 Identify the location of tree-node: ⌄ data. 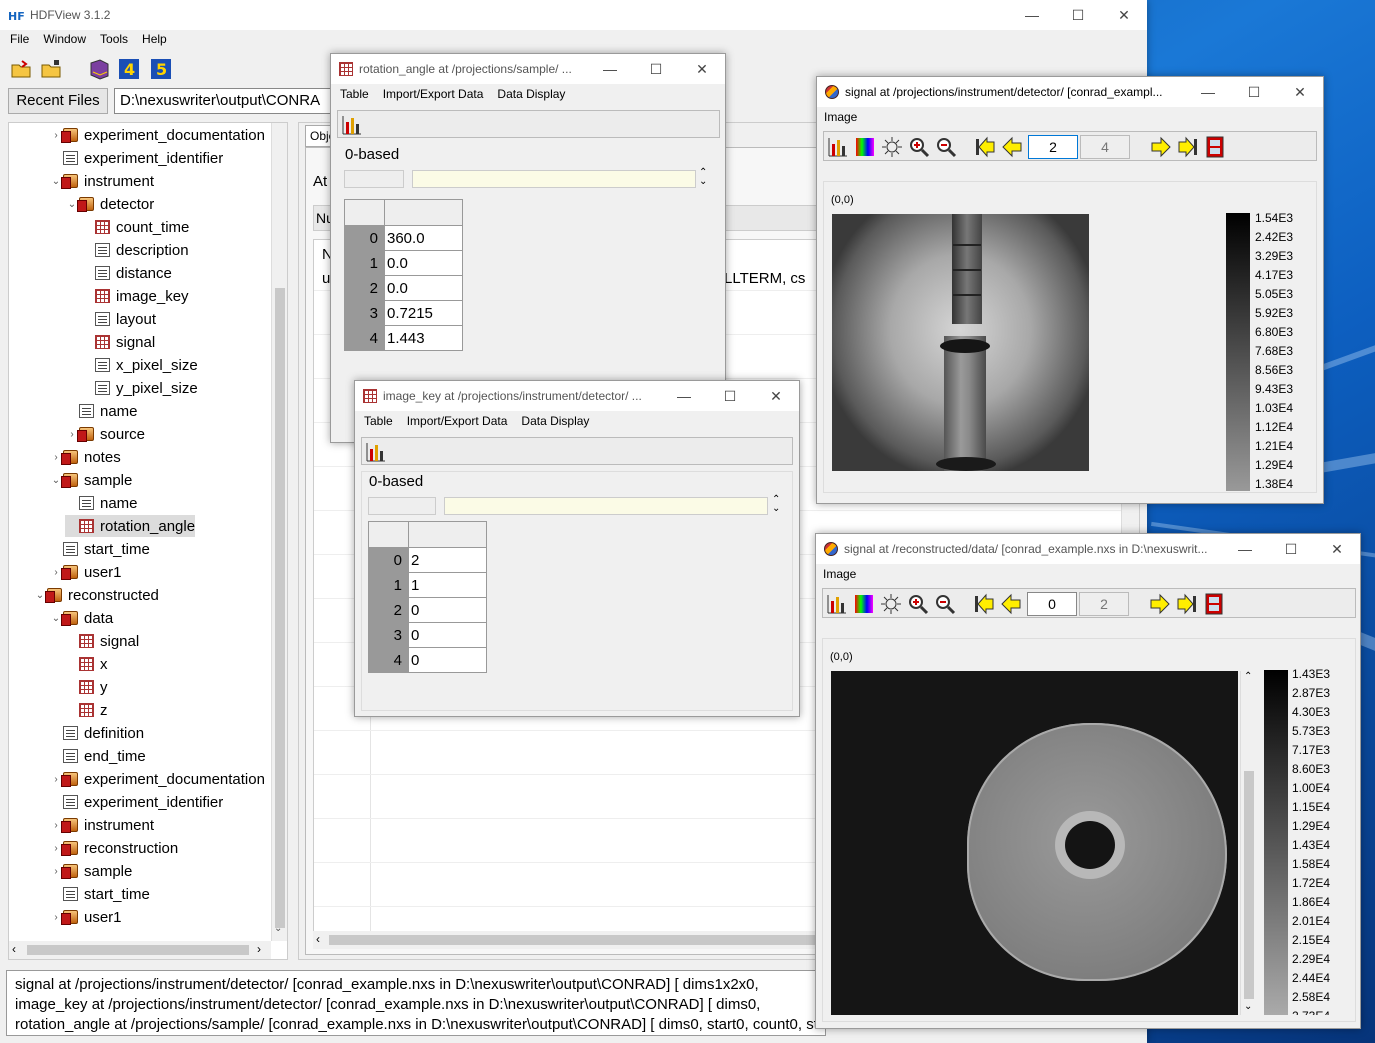
(81, 618).